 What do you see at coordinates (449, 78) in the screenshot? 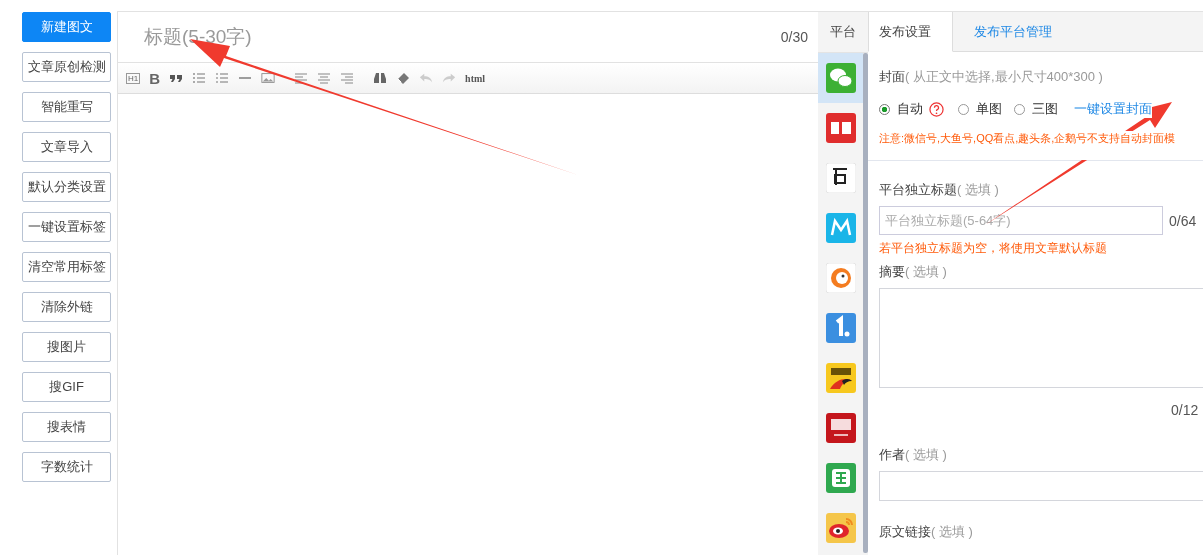
I see `redo-icon` at bounding box center [449, 78].